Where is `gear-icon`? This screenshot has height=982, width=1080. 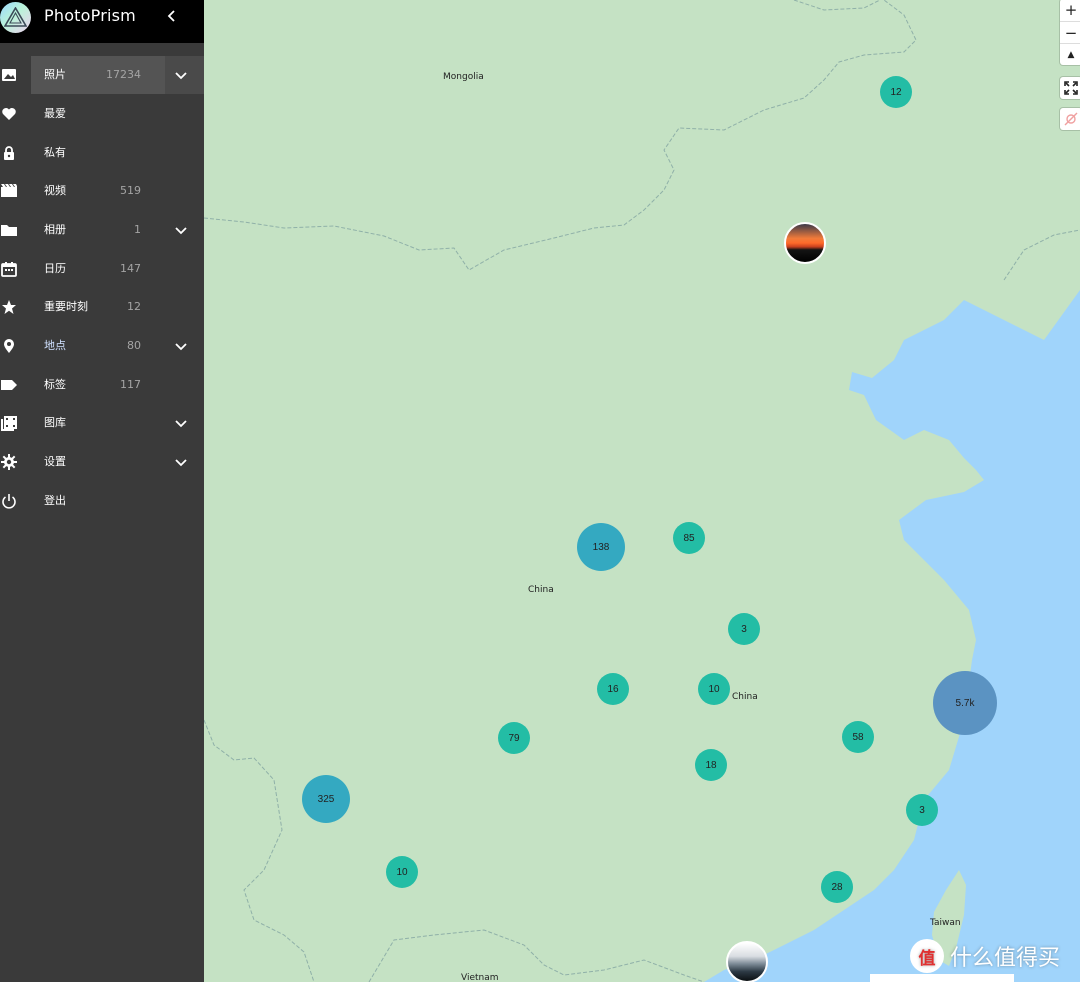 gear-icon is located at coordinates (9, 462).